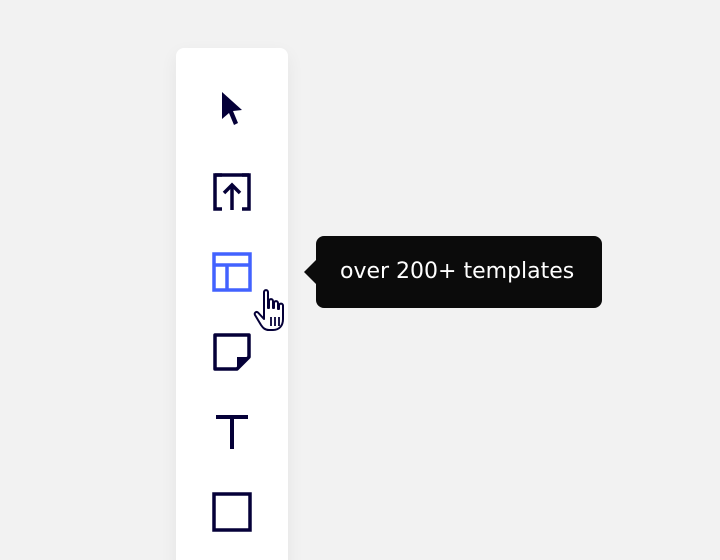  I want to click on shape-tool-button, so click(232, 512).